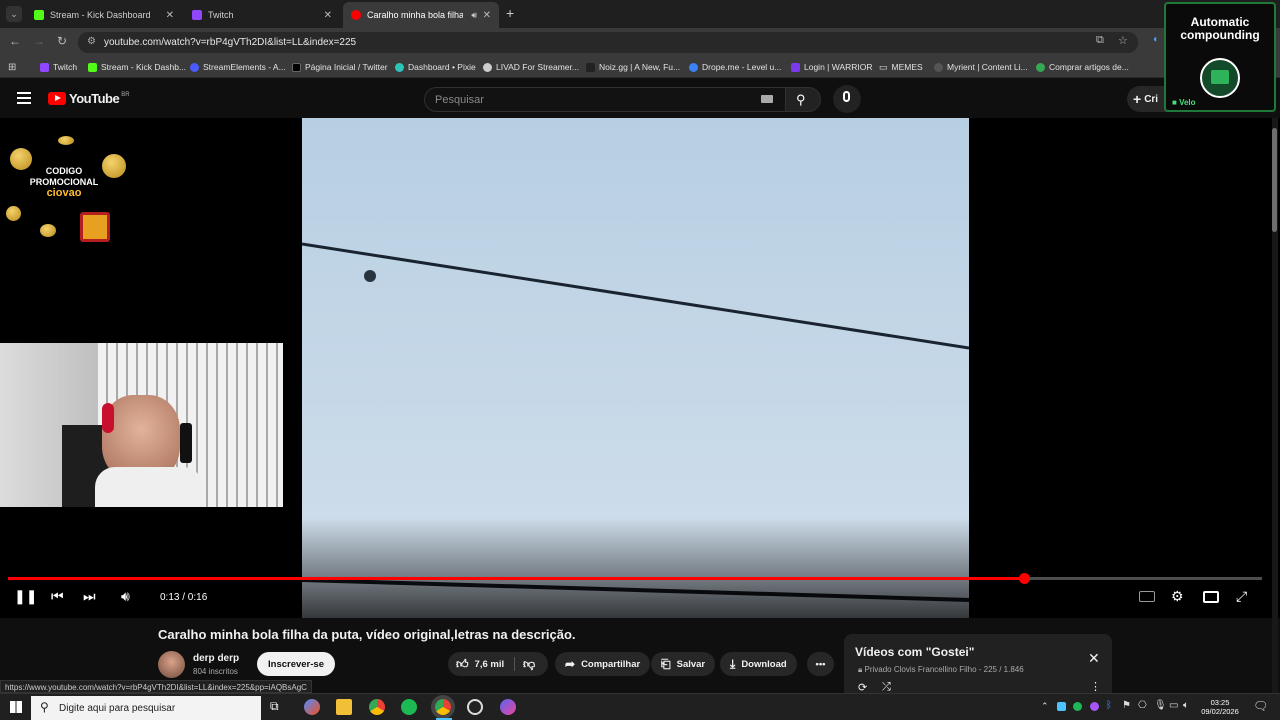  I want to click on settings-gear-icon: ⚙, so click(1177, 596).